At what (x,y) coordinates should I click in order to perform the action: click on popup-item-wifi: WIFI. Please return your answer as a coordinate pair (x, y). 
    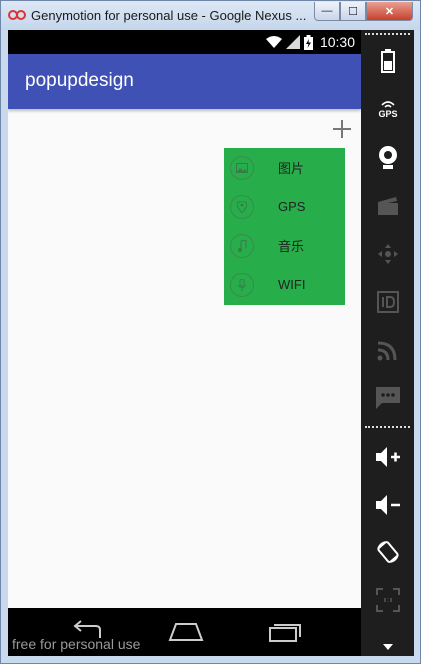
    Looking at the image, I should click on (284, 284).